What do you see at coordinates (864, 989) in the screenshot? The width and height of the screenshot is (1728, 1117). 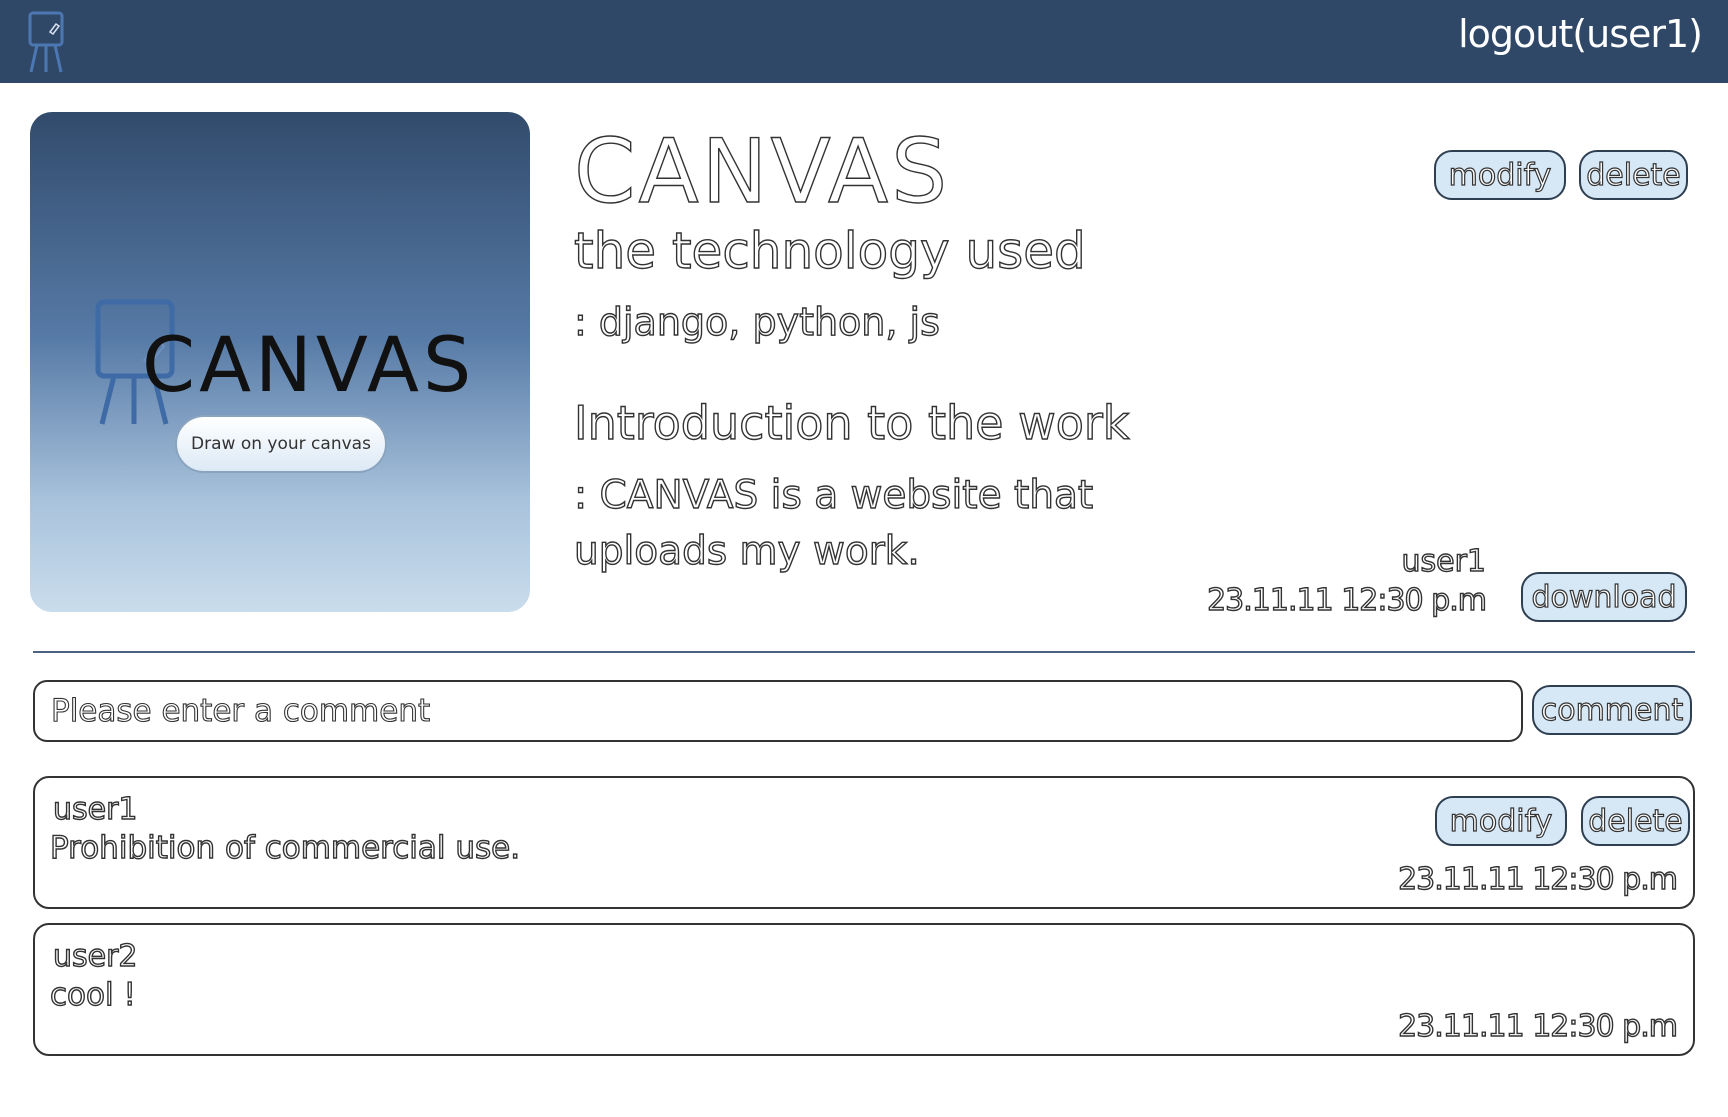 I see `comment-item: user2 cool ! 23.11.11 12:30 p.m` at bounding box center [864, 989].